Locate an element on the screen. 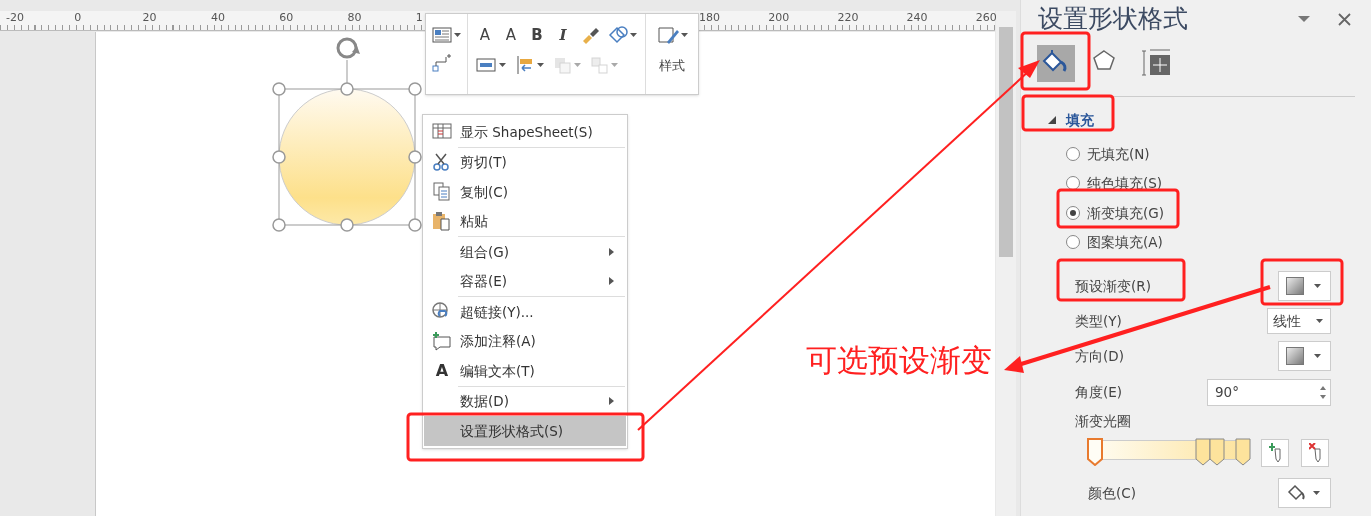 The image size is (1371, 516). add-stop-button is located at coordinates (1275, 453).